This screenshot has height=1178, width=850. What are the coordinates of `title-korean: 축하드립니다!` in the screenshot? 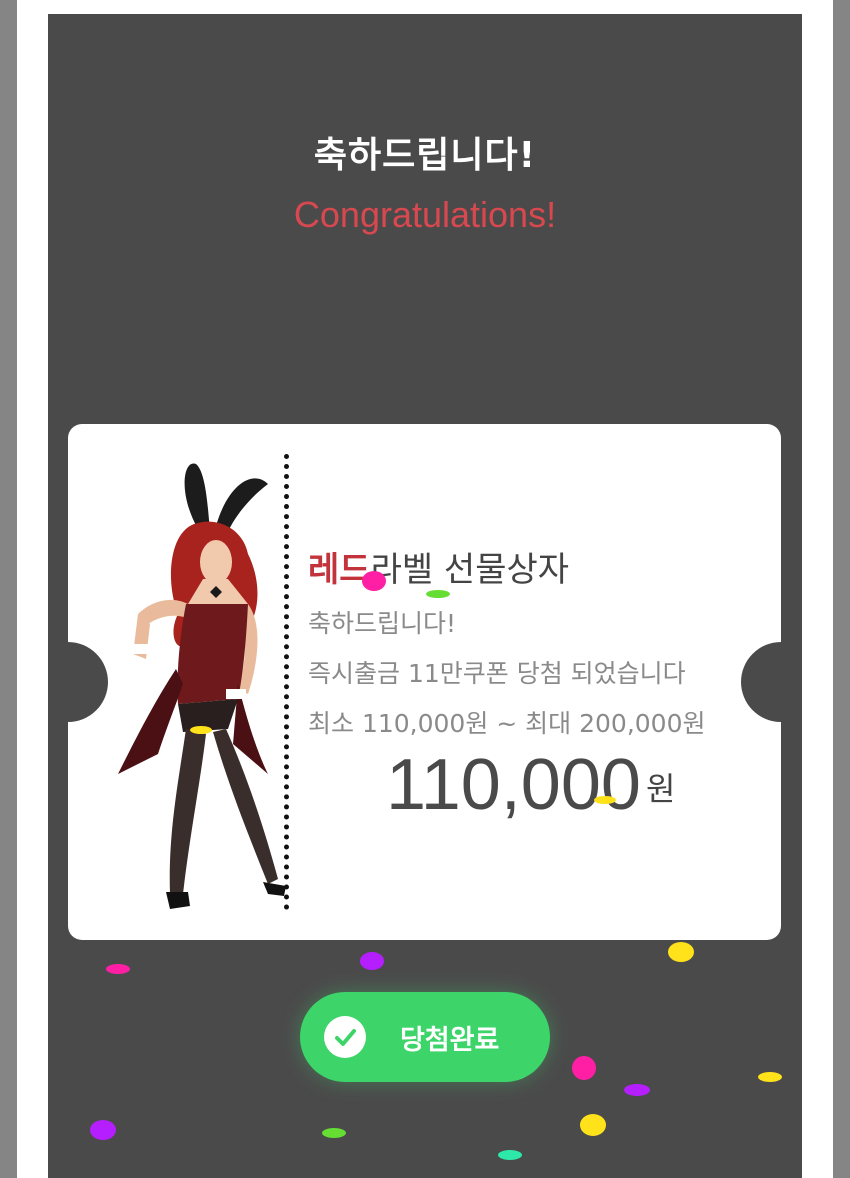 It's located at (425, 155).